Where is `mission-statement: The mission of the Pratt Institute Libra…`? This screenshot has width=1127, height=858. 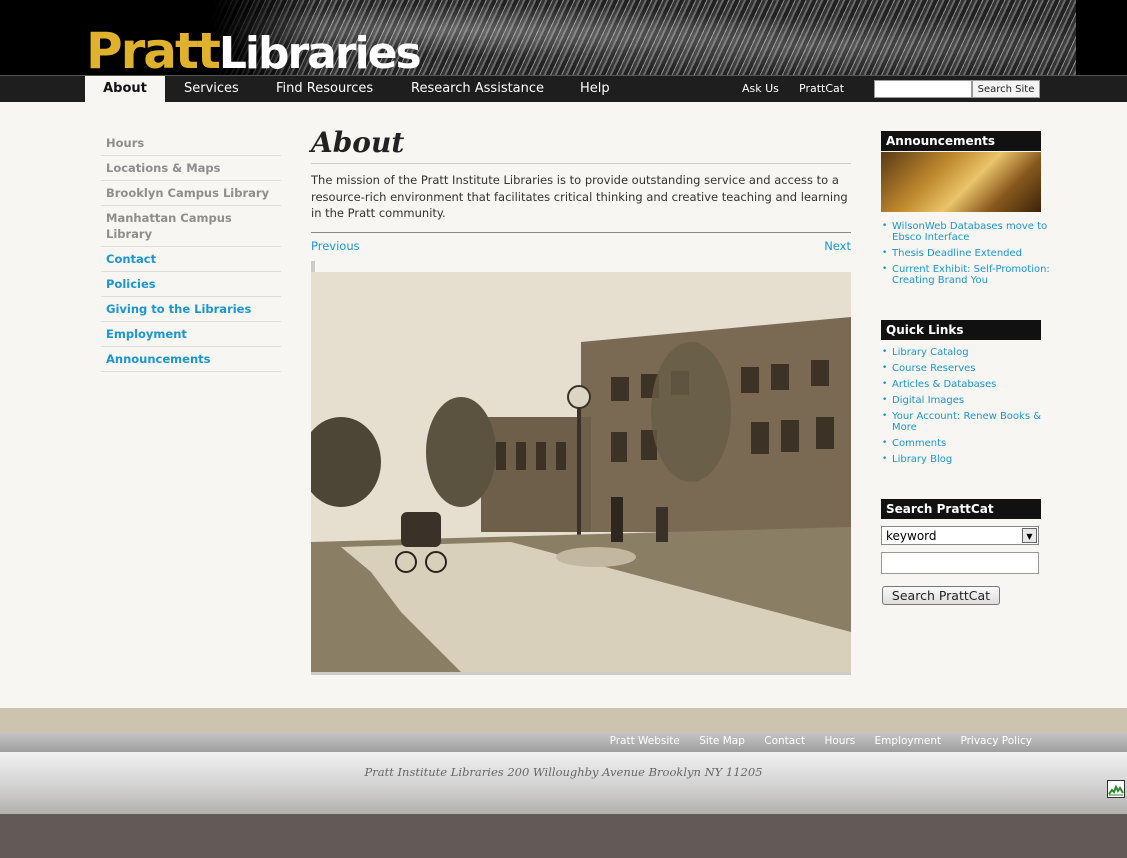
mission-statement: The mission of the Pratt Institute Libra… is located at coordinates (581, 202).